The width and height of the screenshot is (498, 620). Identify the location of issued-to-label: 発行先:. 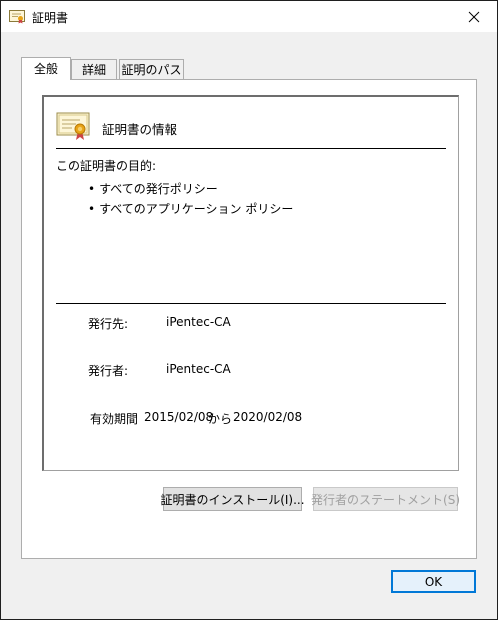
(108, 324).